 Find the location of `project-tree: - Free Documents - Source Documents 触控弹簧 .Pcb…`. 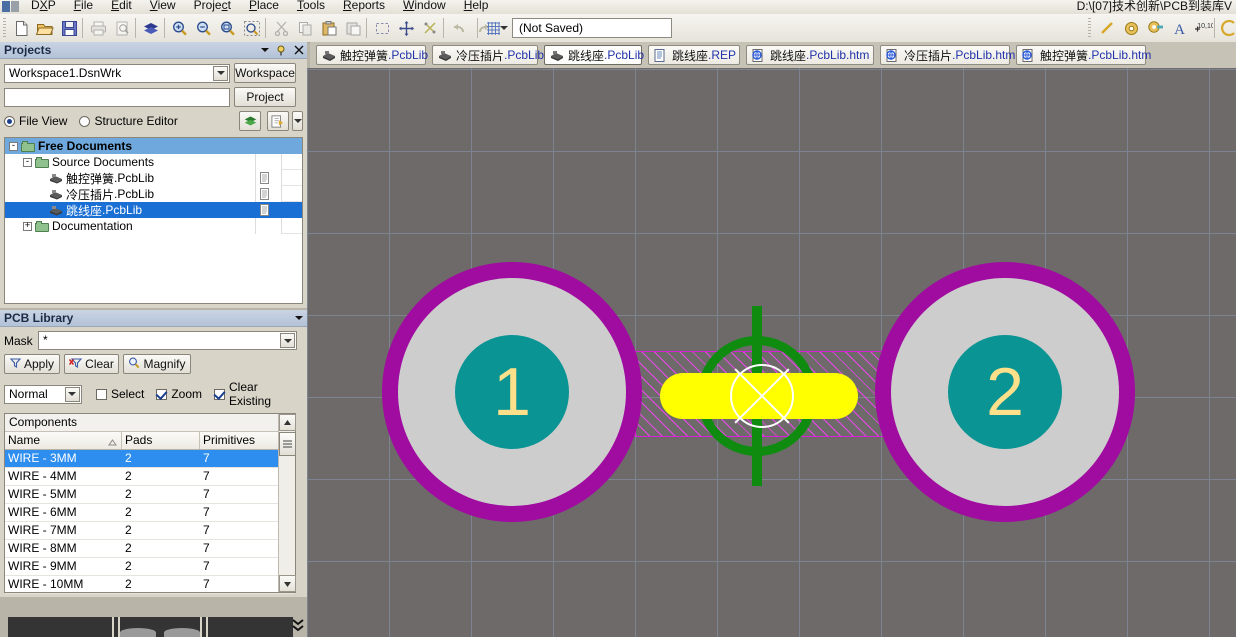

project-tree: - Free Documents - Source Documents 触控弹簧 .Pcb… is located at coordinates (153, 220).